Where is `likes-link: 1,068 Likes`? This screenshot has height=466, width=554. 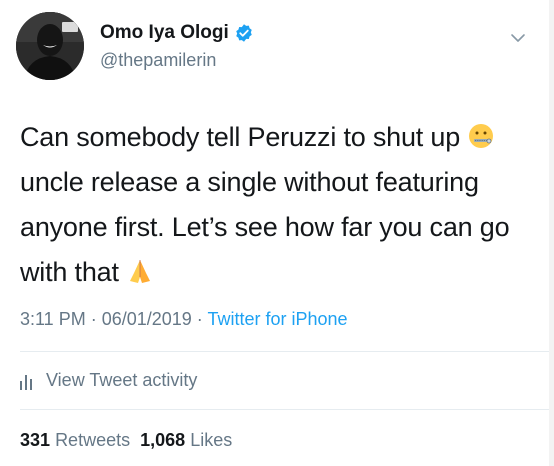
likes-link: 1,068 Likes is located at coordinates (186, 440).